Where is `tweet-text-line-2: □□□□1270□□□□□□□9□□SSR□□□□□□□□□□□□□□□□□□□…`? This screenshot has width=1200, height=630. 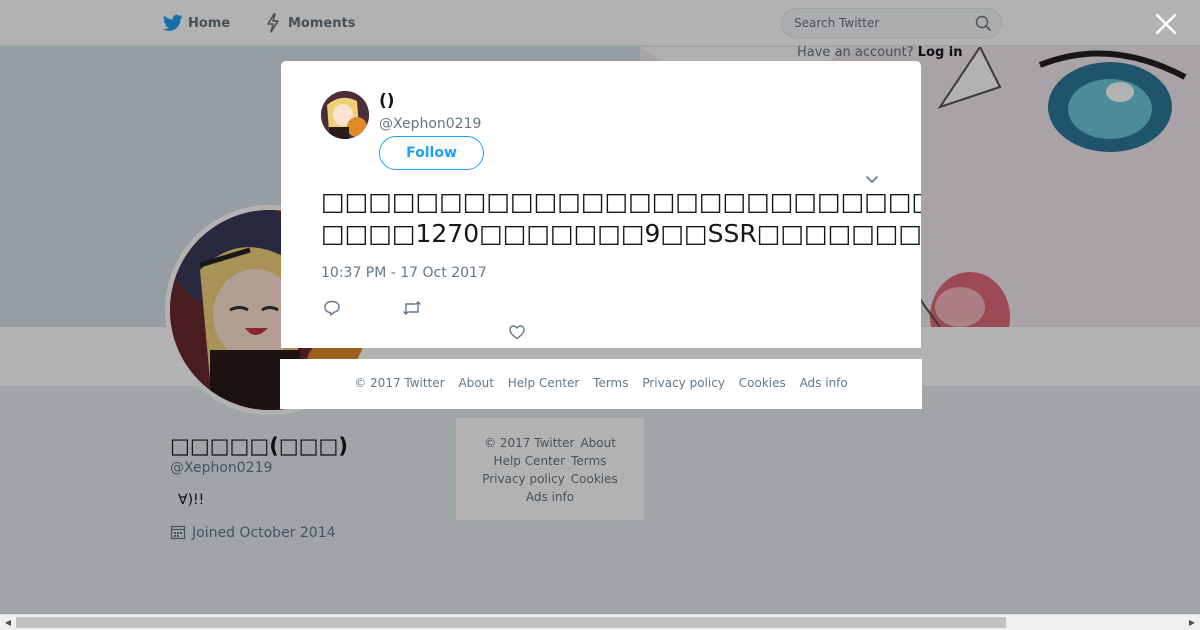 tweet-text-line-2: □□□□1270□□□□□□□9□□SSR□□□□□□□□□□□□□□□□□□□… is located at coordinates (621, 233).